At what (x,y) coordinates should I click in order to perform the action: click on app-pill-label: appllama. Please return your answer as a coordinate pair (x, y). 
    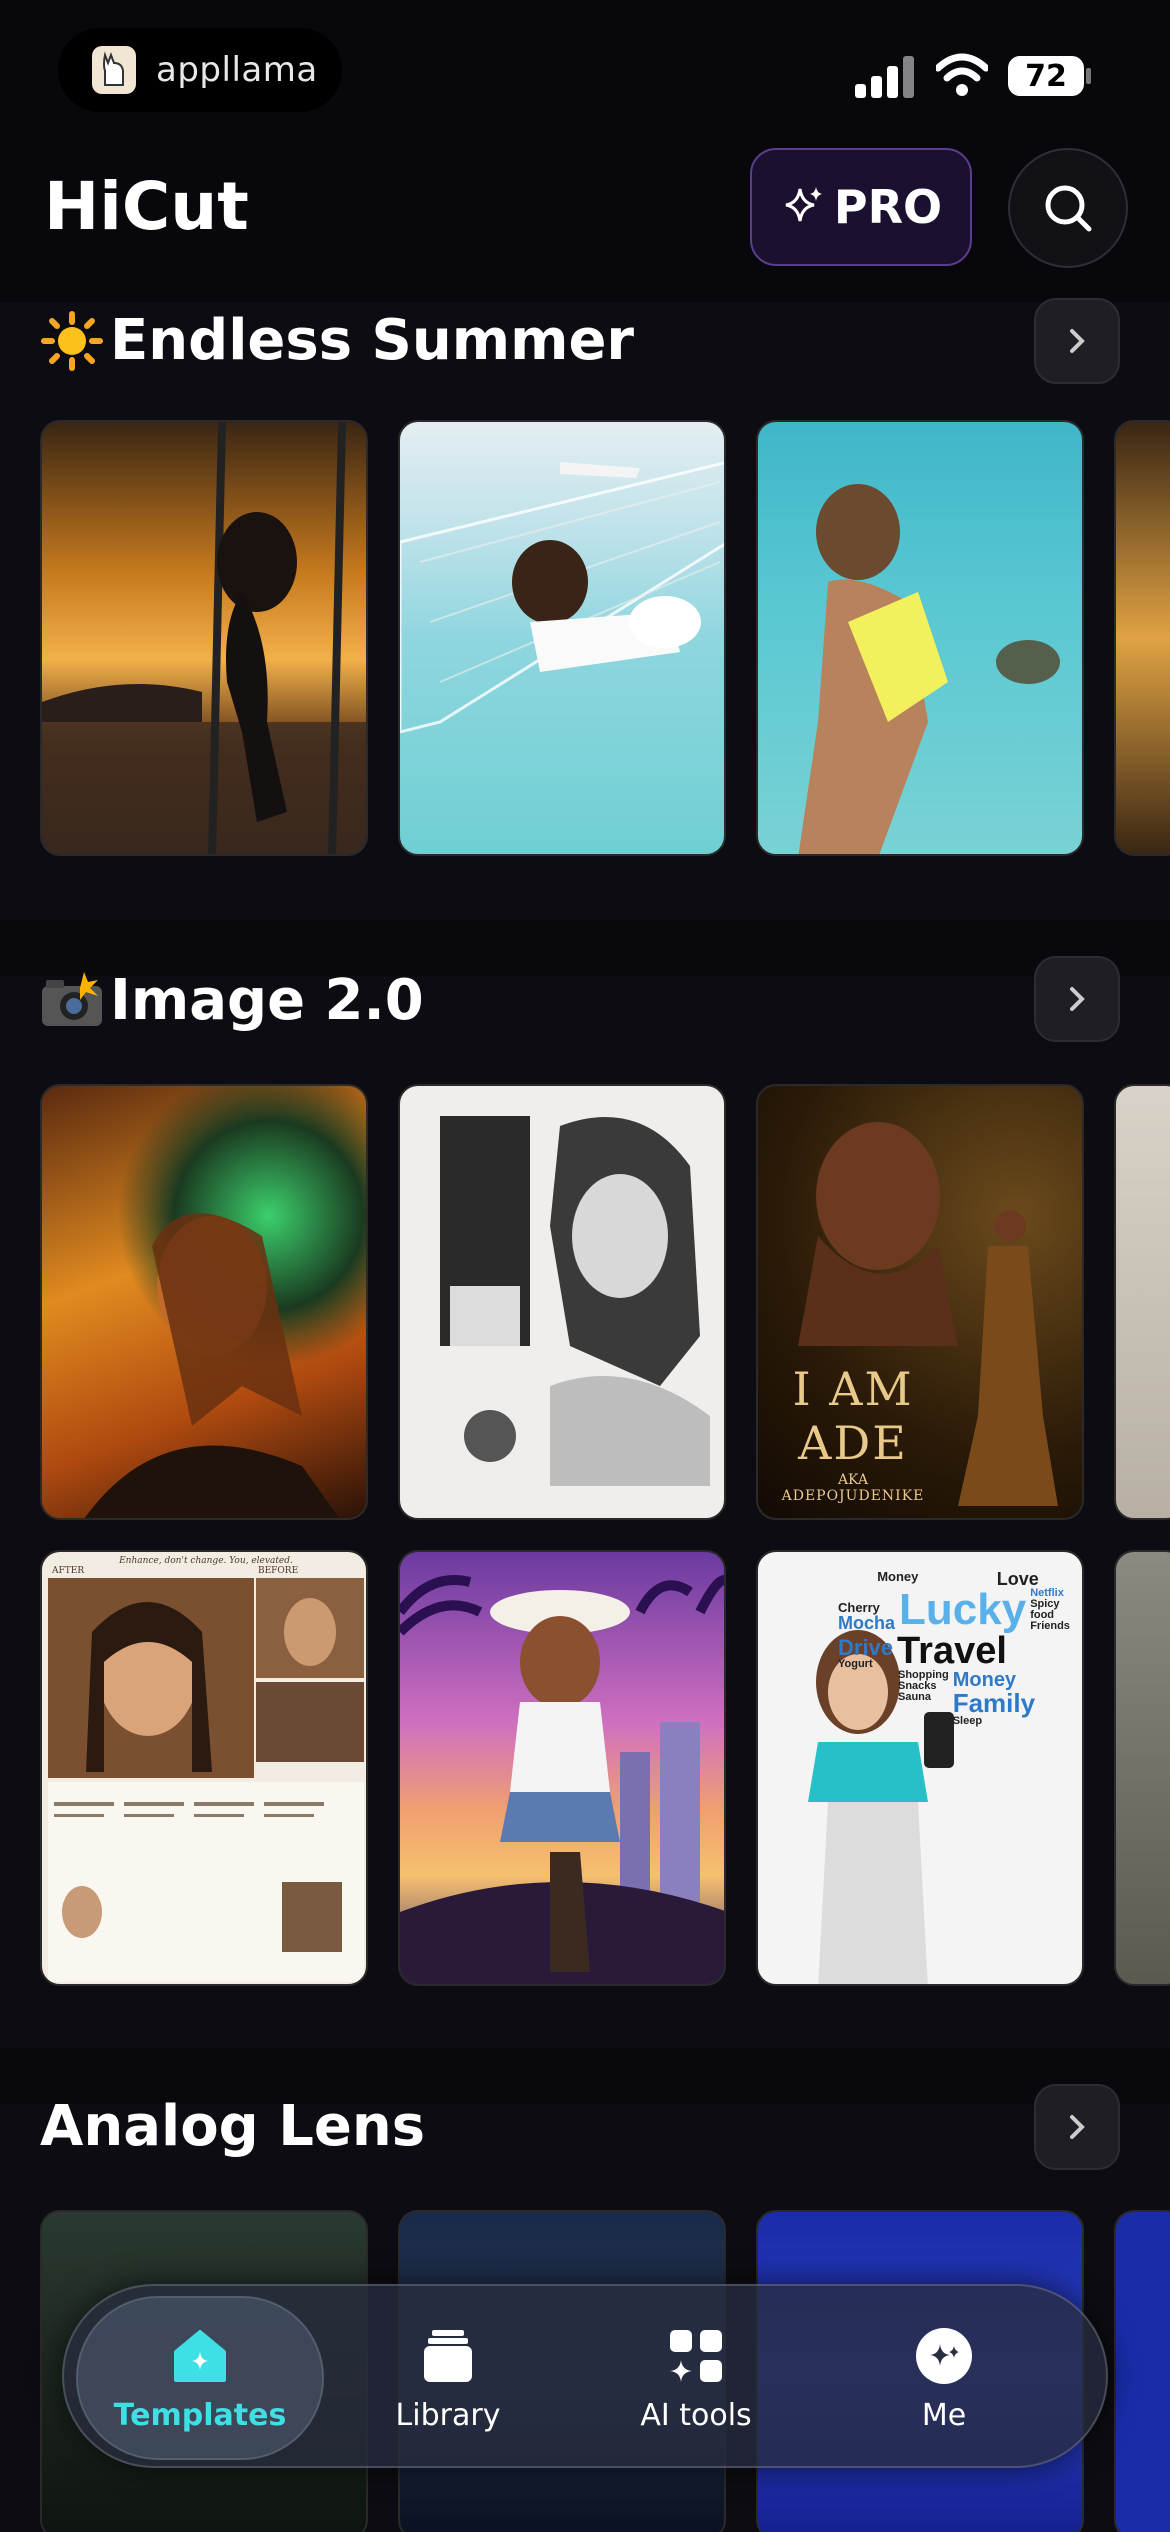
    Looking at the image, I should click on (237, 70).